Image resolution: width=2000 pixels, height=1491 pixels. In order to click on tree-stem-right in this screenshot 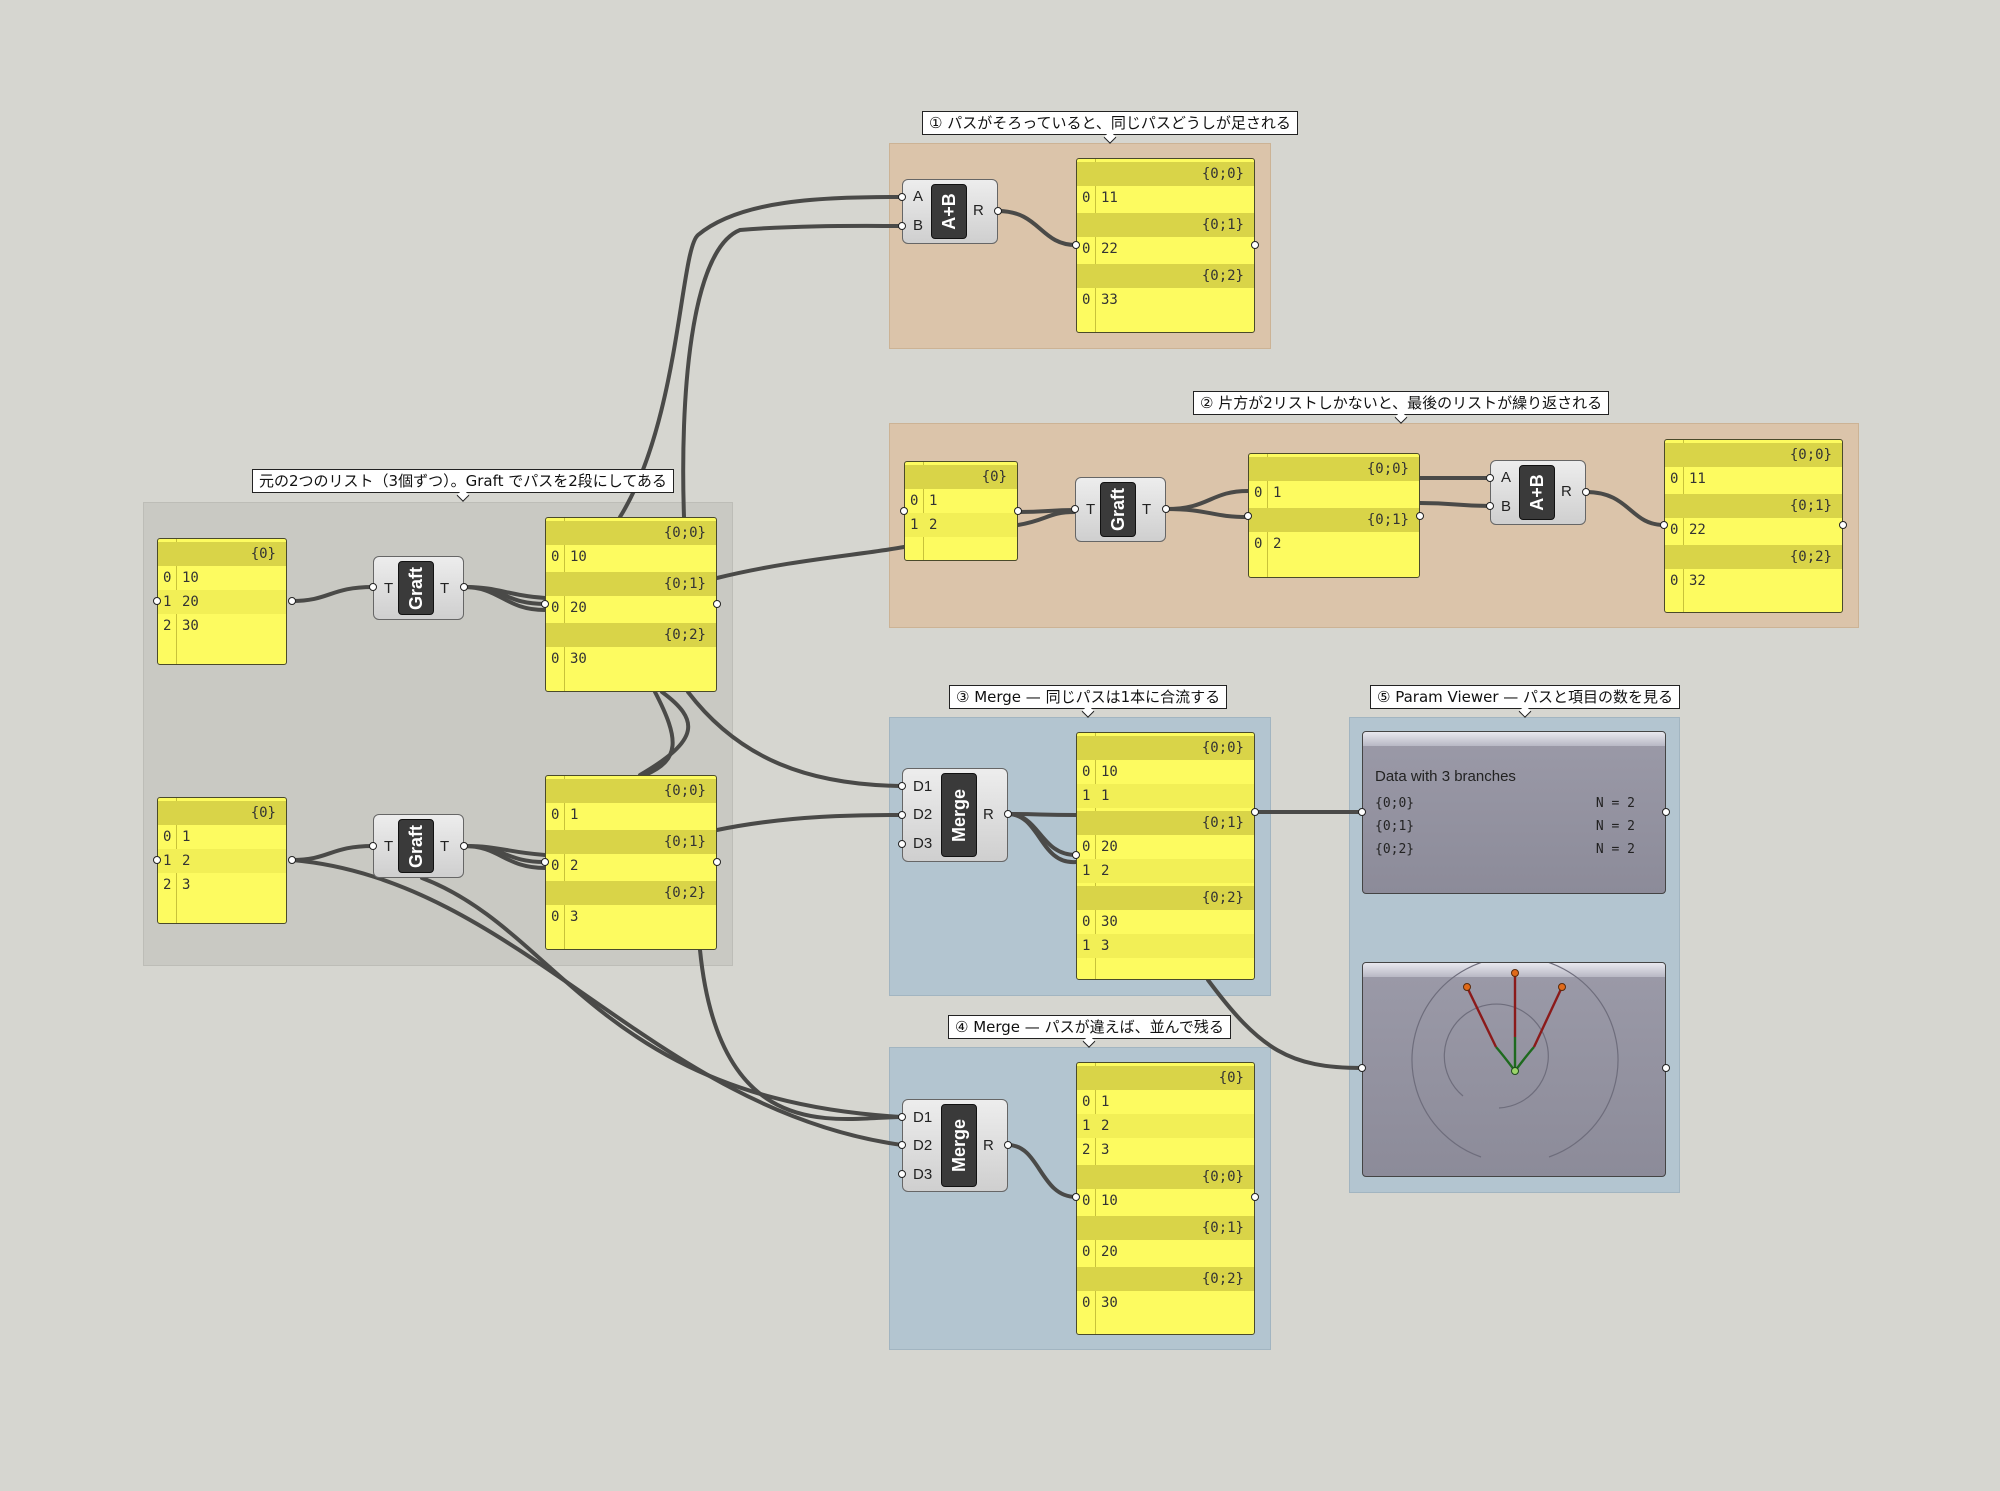, I will do `click(1524, 1059)`.